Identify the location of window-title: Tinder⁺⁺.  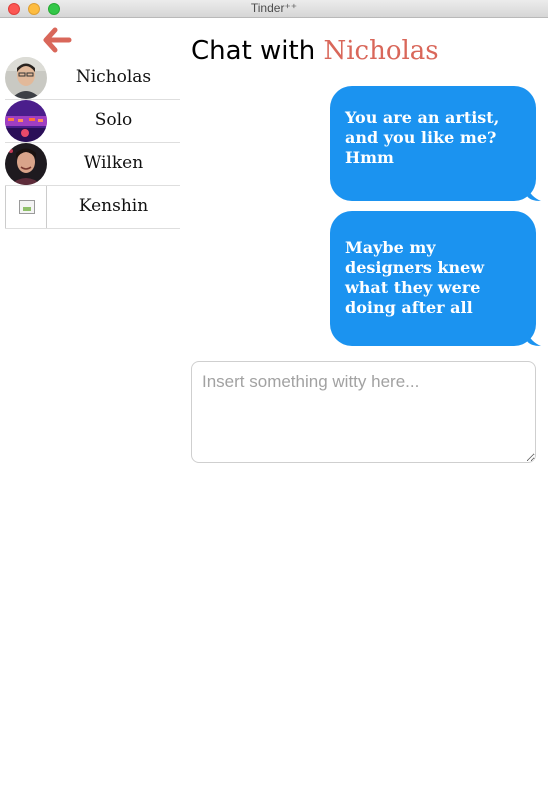
(274, 8).